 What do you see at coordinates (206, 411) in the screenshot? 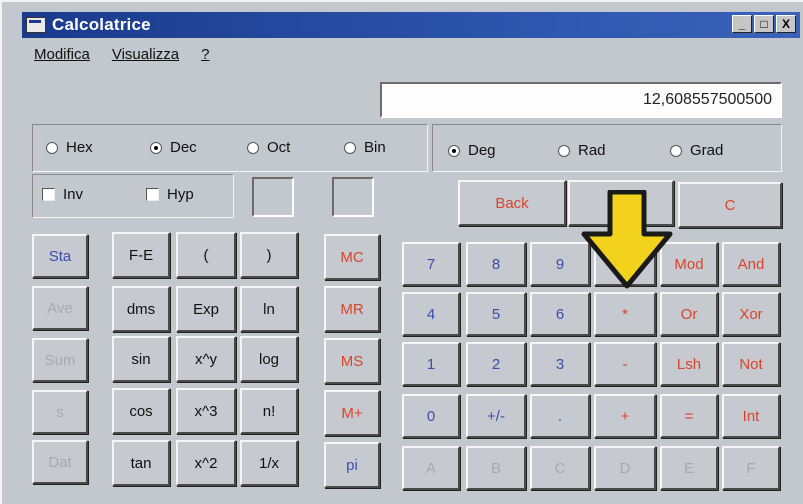
I see `x-cubed-button: x^3` at bounding box center [206, 411].